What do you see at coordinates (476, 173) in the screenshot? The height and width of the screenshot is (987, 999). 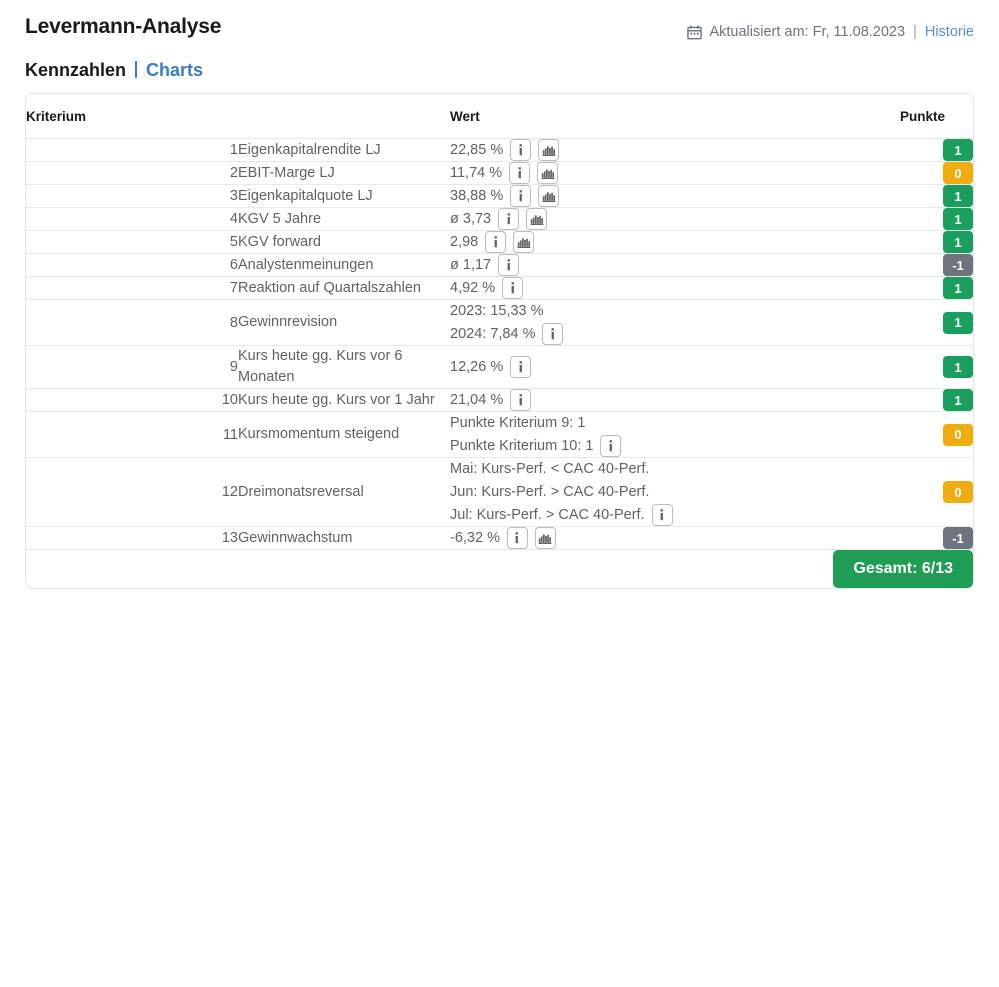 I see `value-text: 11,74 %` at bounding box center [476, 173].